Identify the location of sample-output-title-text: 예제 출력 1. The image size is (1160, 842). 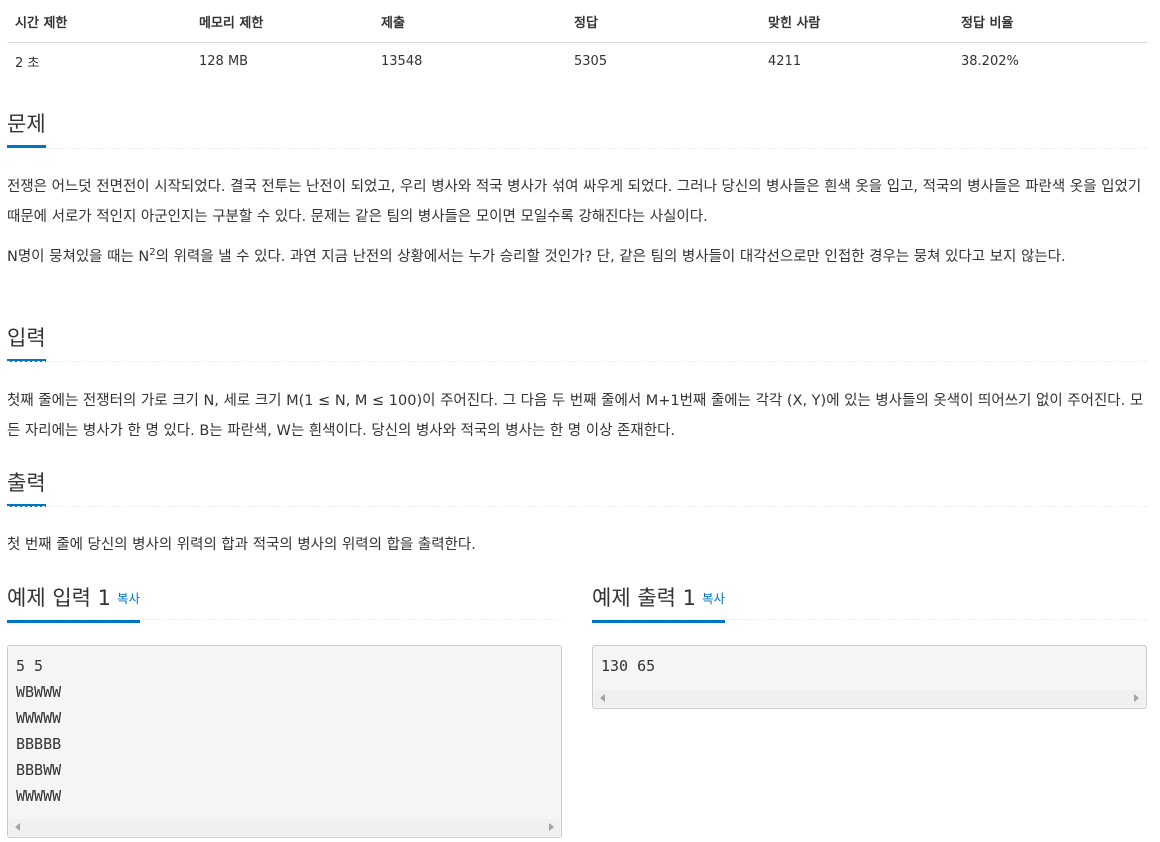
(644, 598).